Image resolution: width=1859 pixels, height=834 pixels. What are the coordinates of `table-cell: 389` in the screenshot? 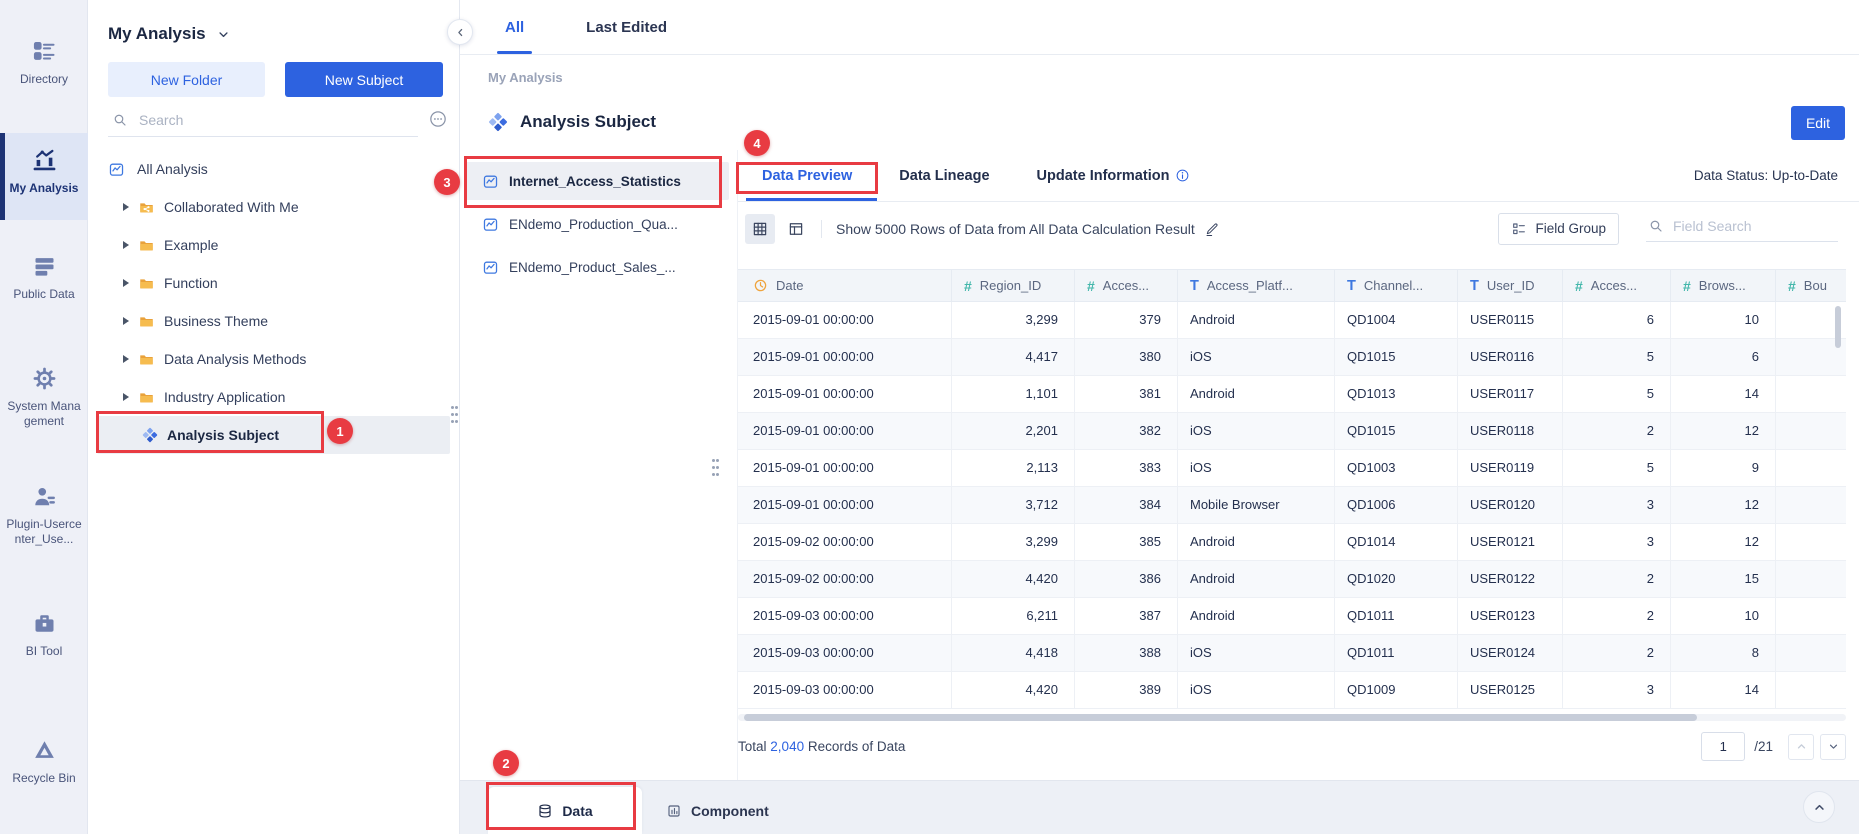 It's located at (1126, 690).